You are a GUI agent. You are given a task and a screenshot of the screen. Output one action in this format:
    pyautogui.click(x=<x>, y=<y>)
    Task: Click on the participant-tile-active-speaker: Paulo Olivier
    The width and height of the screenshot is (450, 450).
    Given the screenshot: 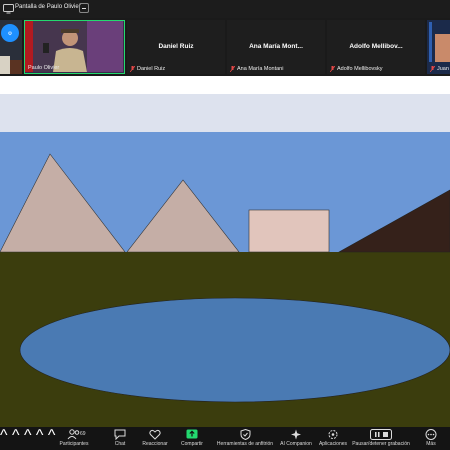 What is the action you would take?
    pyautogui.click(x=74, y=47)
    